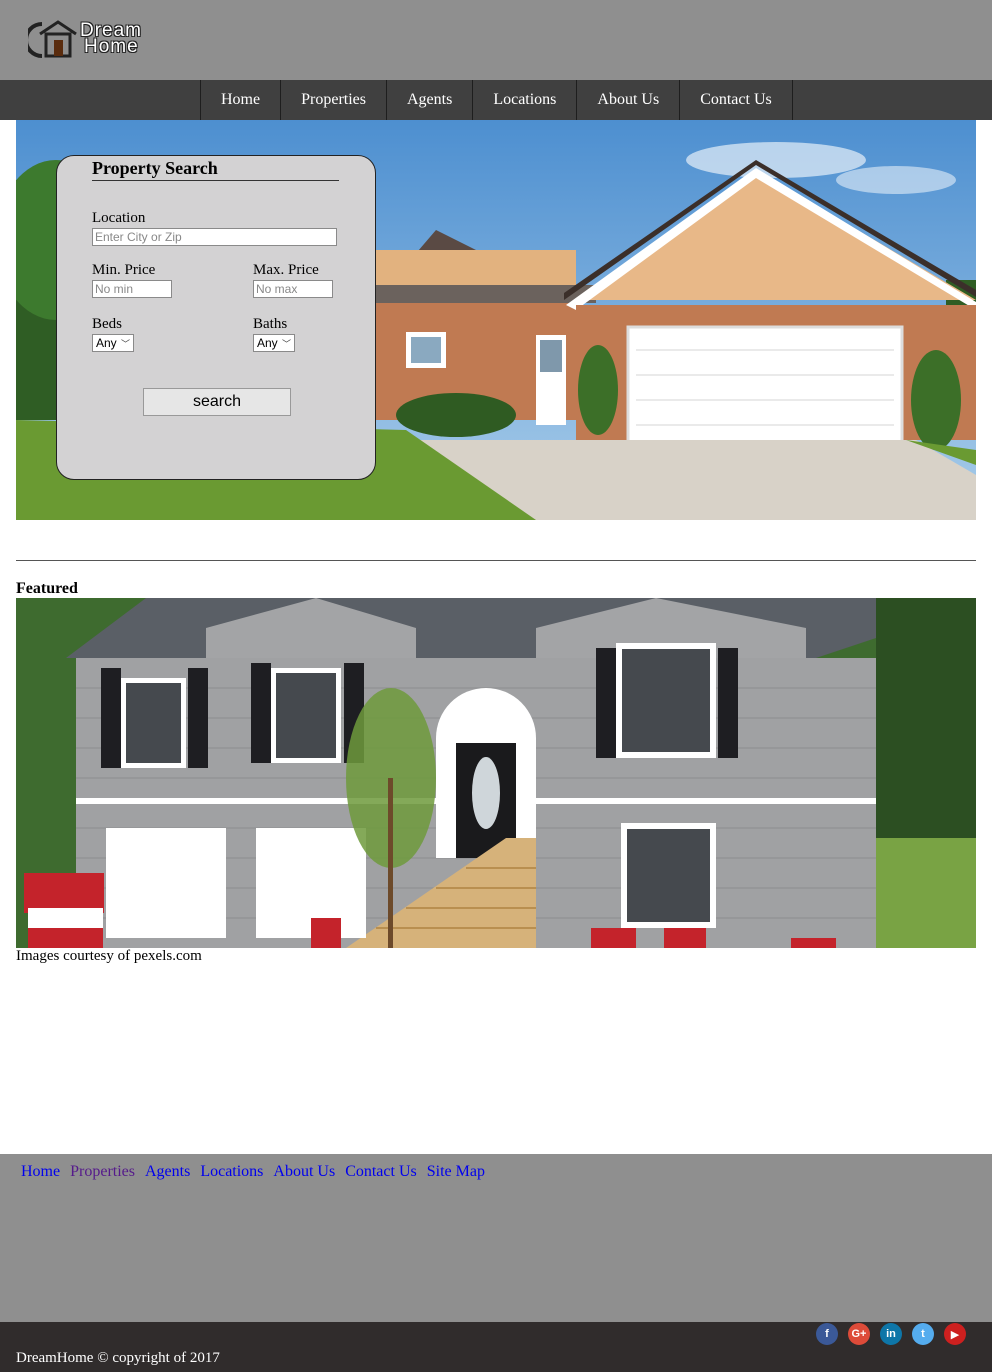  Describe the element at coordinates (217, 402) in the screenshot. I see `search-button: search` at that location.